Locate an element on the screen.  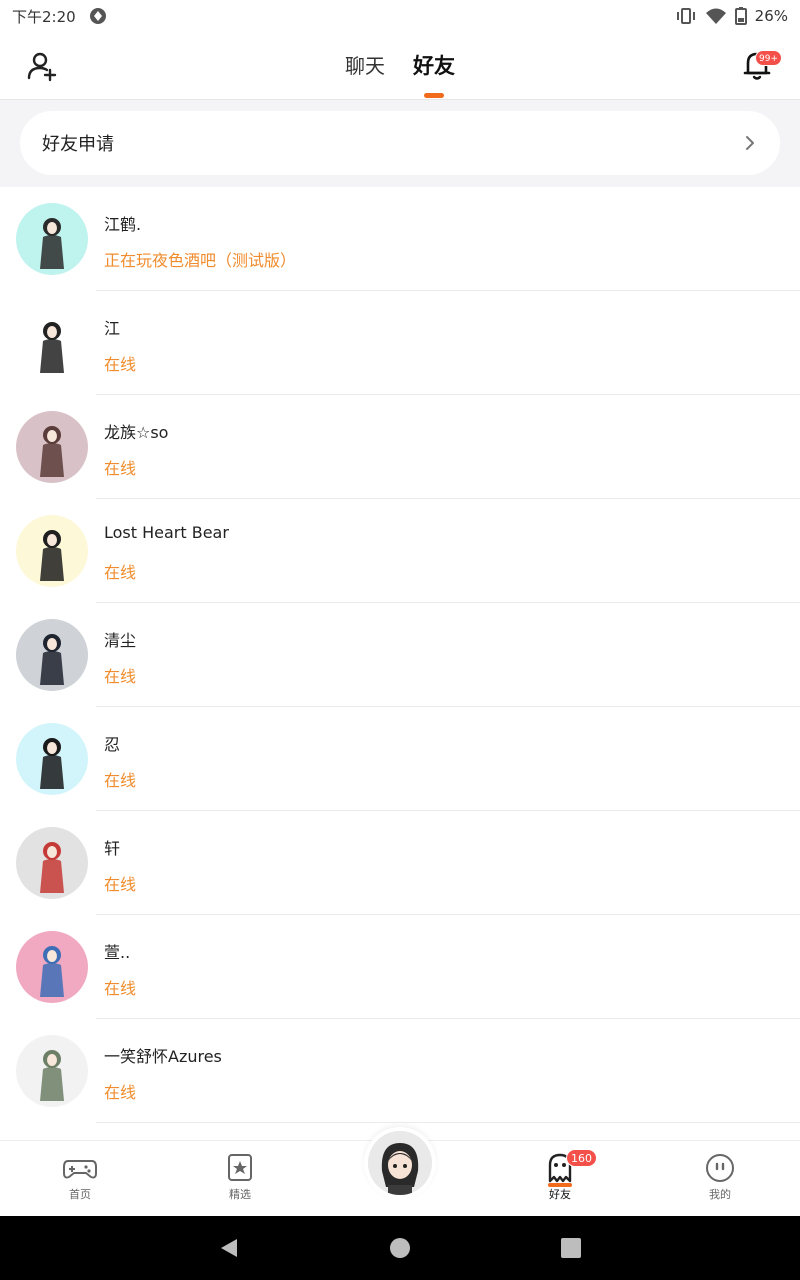
top-header: 聊天 好友 99+ is located at coordinates (400, 66).